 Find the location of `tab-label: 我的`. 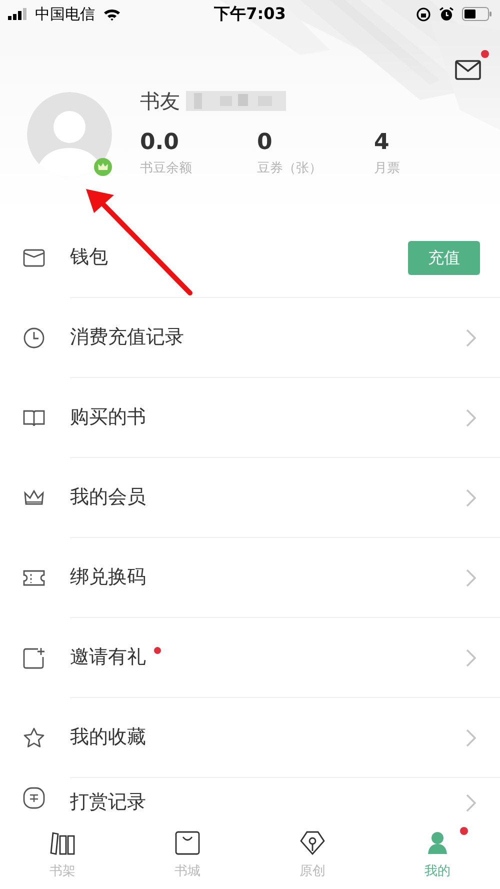

tab-label: 我的 is located at coordinates (437, 872).